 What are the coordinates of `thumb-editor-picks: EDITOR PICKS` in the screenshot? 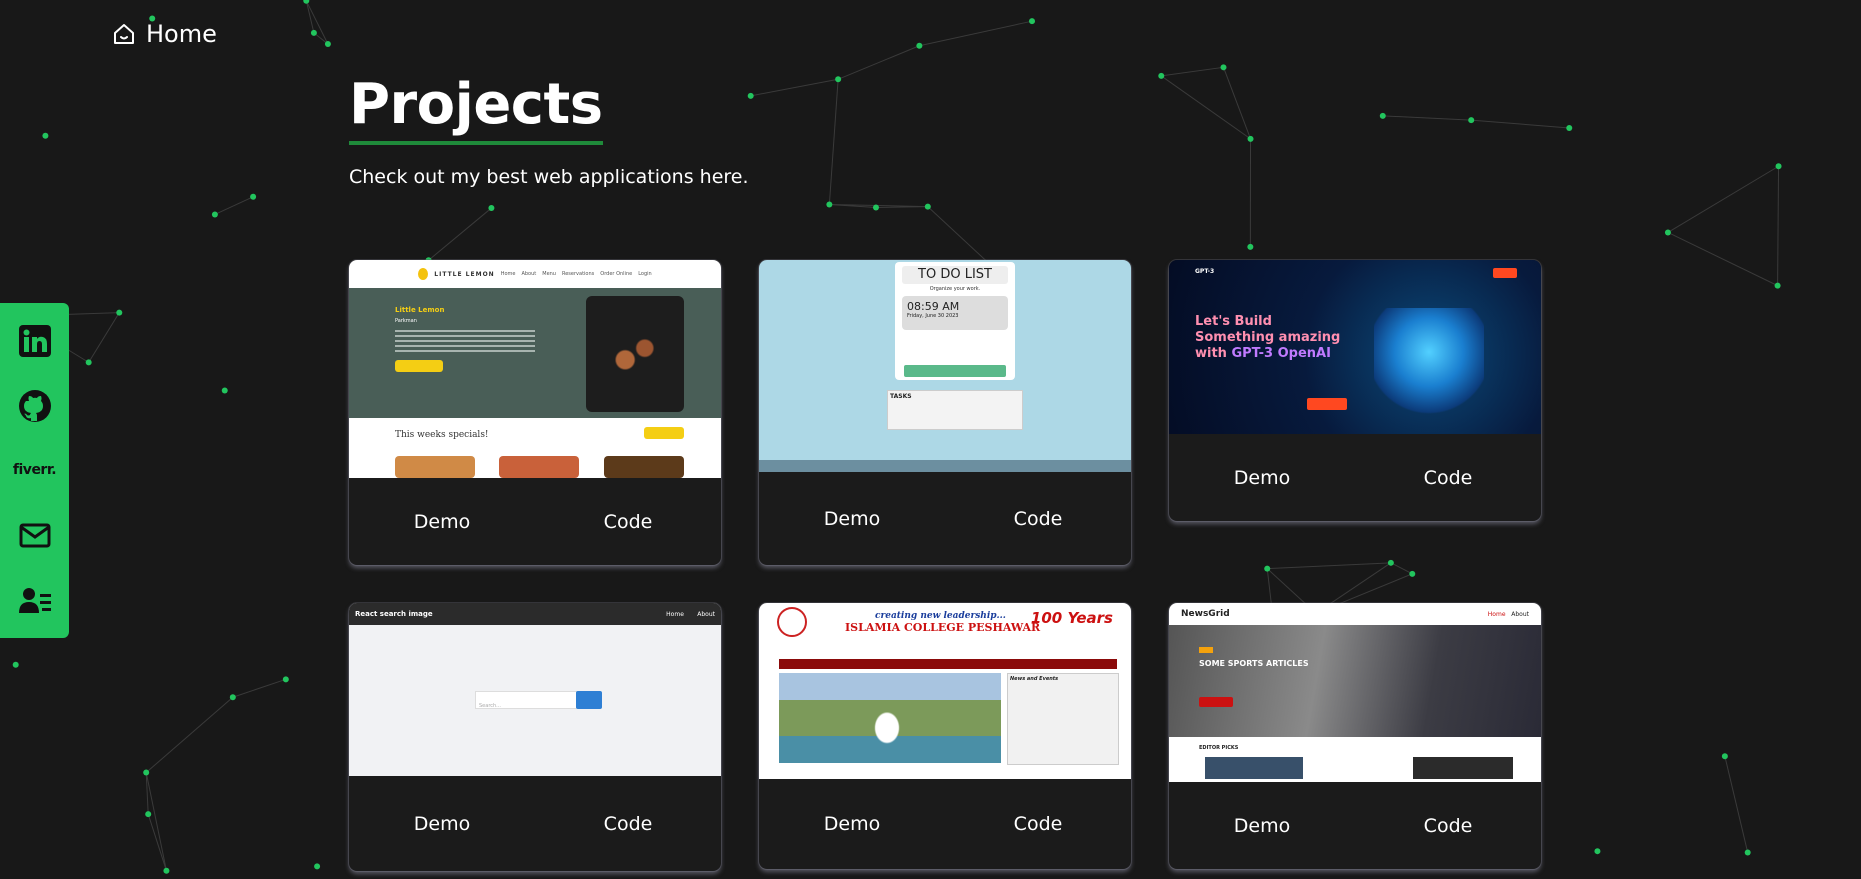 It's located at (1219, 748).